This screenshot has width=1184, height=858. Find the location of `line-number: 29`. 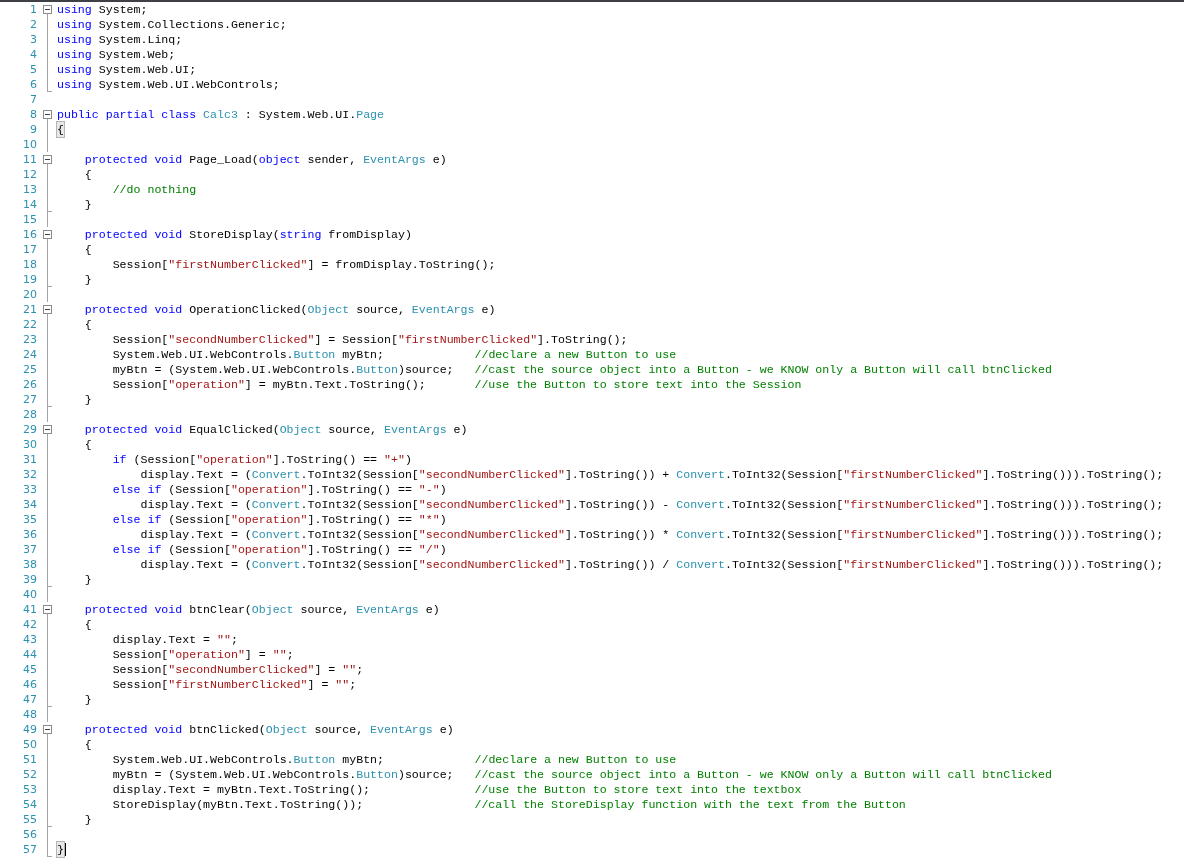

line-number: 29 is located at coordinates (29, 429).